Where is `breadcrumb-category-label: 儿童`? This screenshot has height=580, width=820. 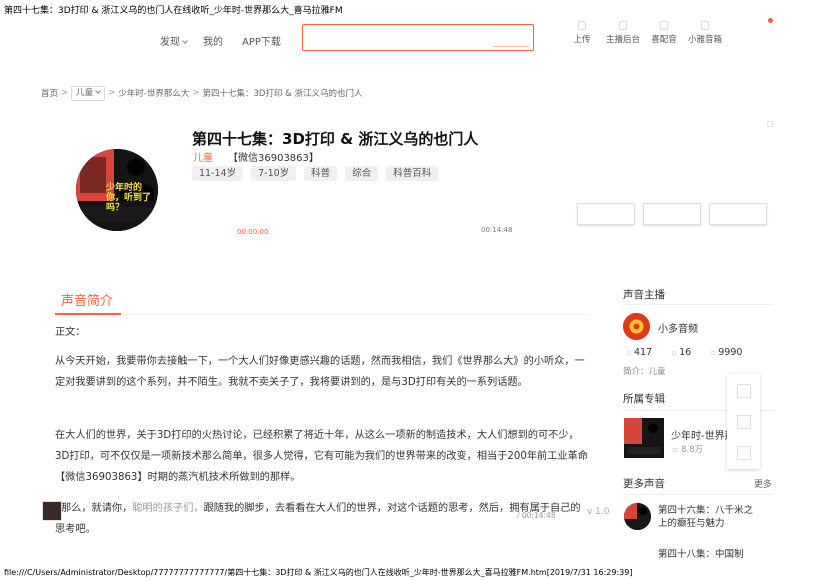
breadcrumb-category-label: 儿童 is located at coordinates (85, 92).